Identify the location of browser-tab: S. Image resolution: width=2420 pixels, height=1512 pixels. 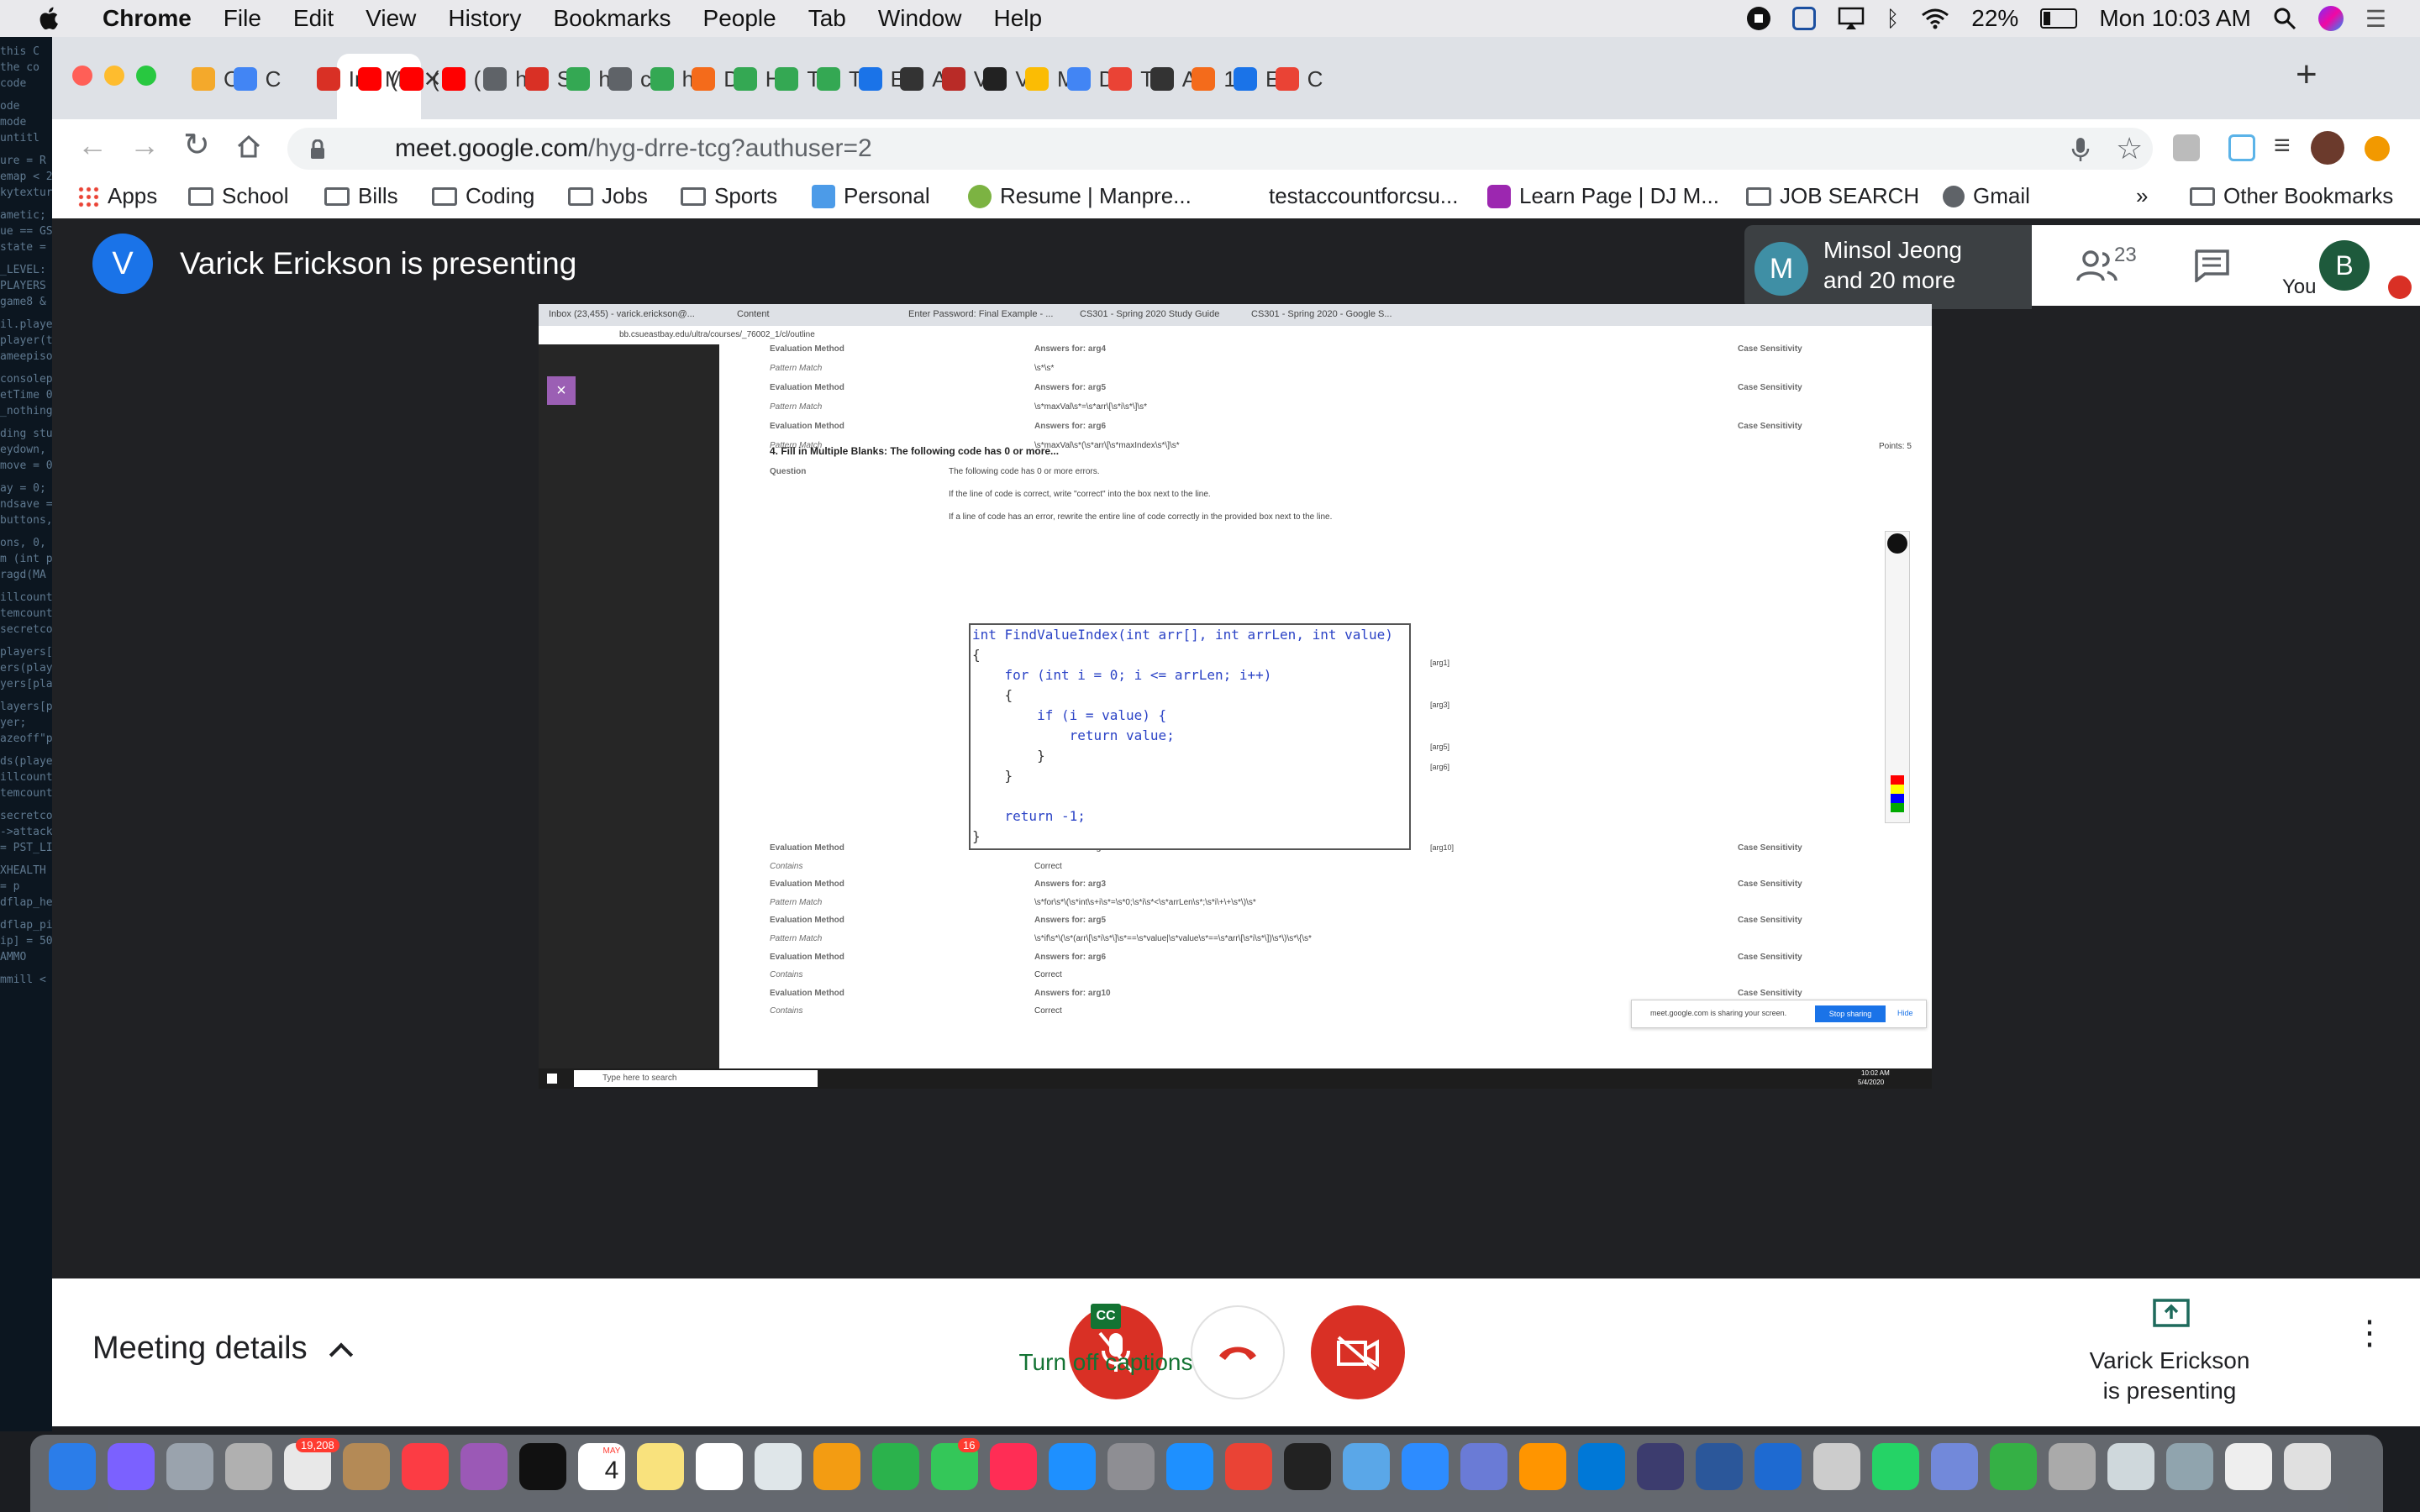
(547, 78).